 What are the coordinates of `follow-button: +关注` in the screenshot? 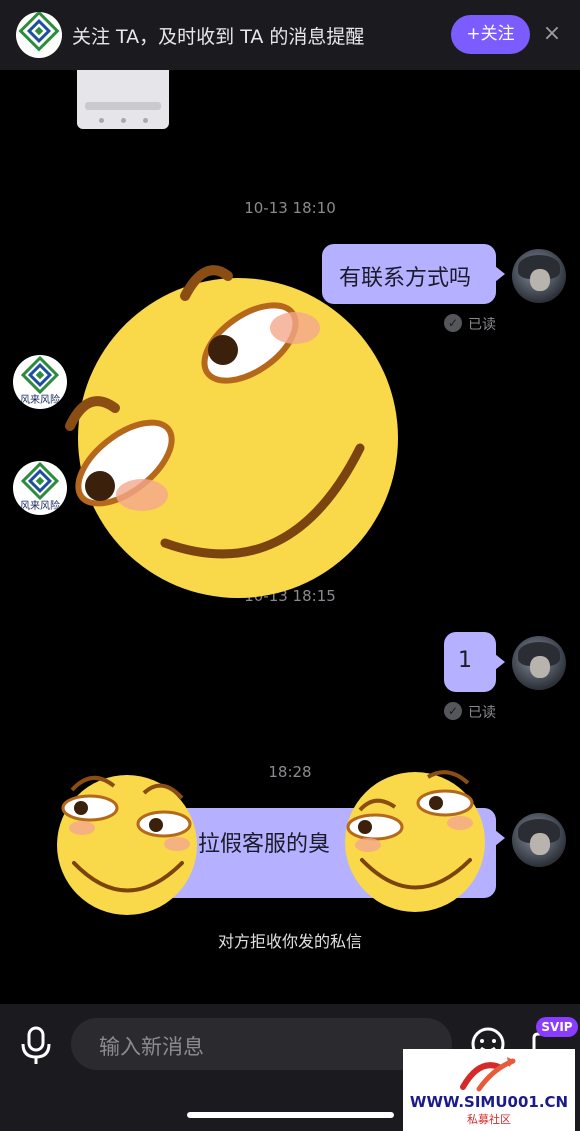 It's located at (490, 34).